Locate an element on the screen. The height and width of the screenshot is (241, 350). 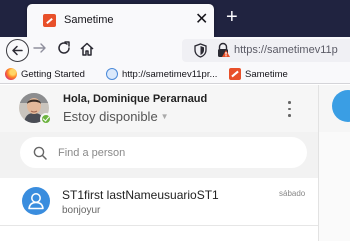
panel-avatar is located at coordinates (341, 106).